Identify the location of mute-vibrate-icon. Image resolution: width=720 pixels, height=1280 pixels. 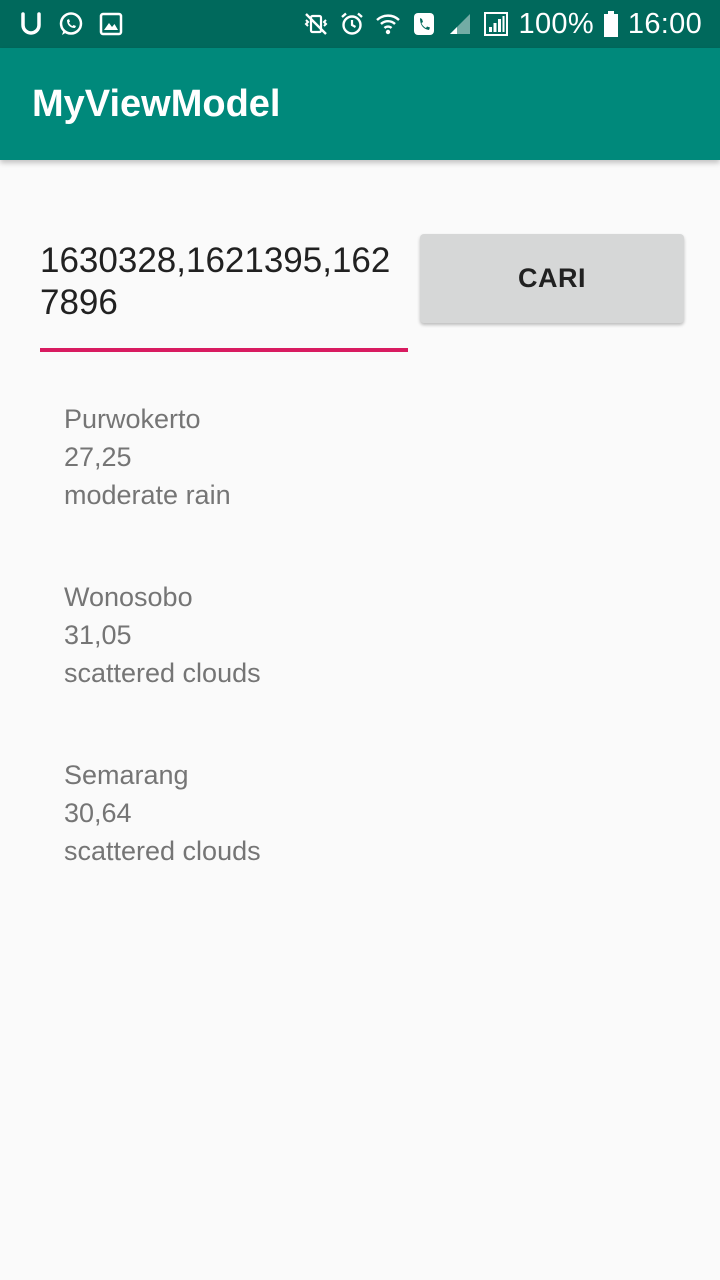
(316, 24).